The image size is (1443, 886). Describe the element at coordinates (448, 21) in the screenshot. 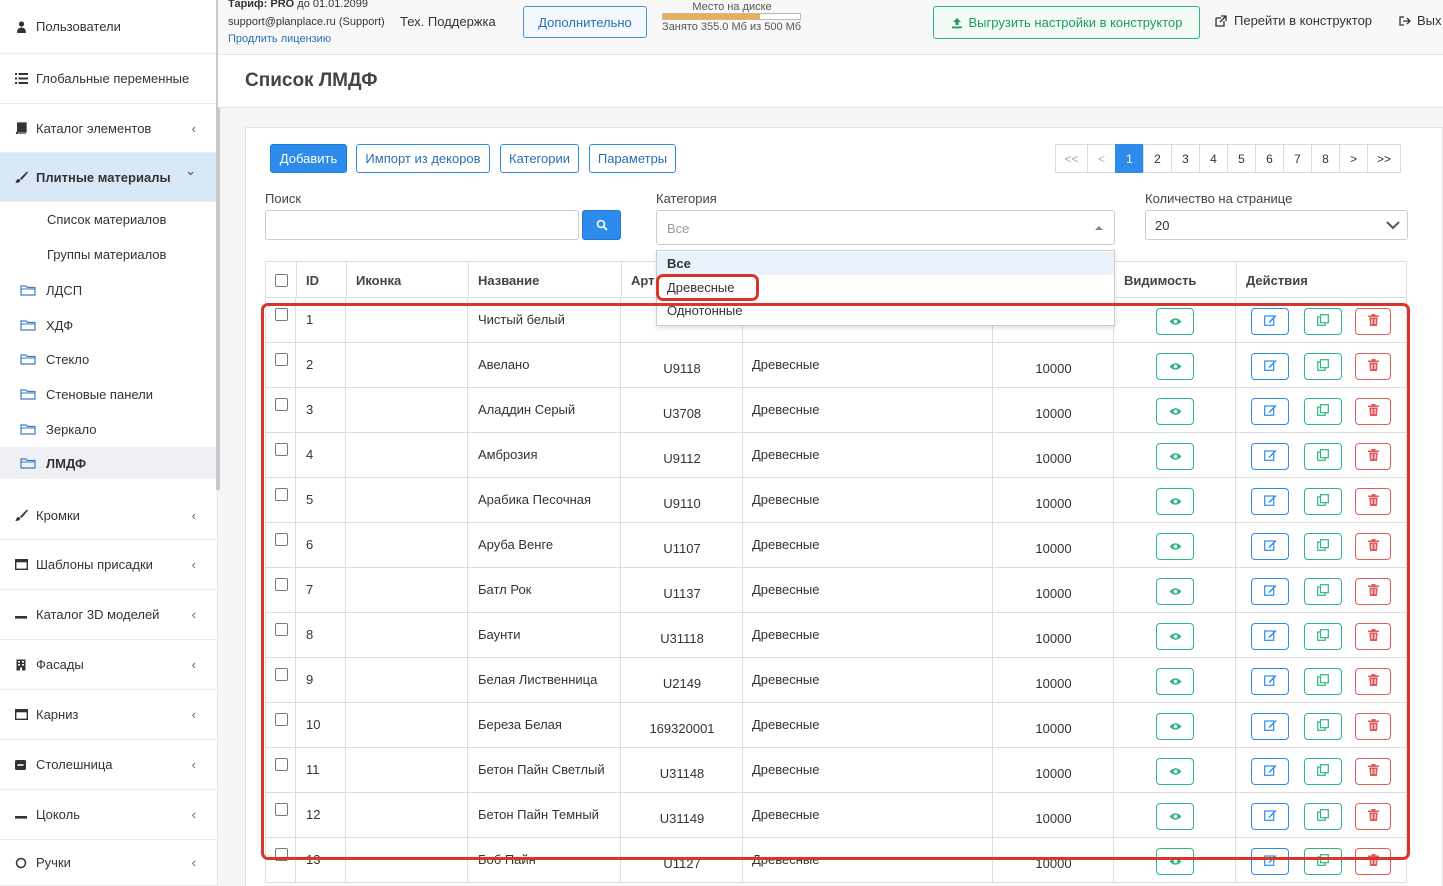

I see `support-link: Тех. Поддержка` at that location.